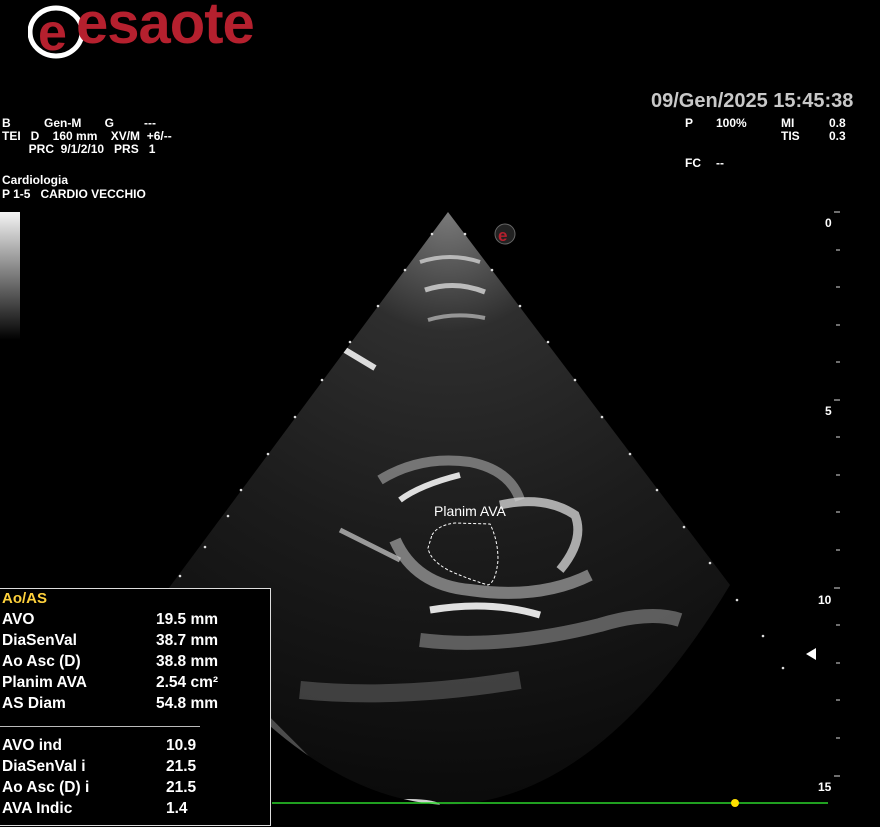 The image size is (880, 827). I want to click on measurement-name: Planim AVA, so click(44, 682).